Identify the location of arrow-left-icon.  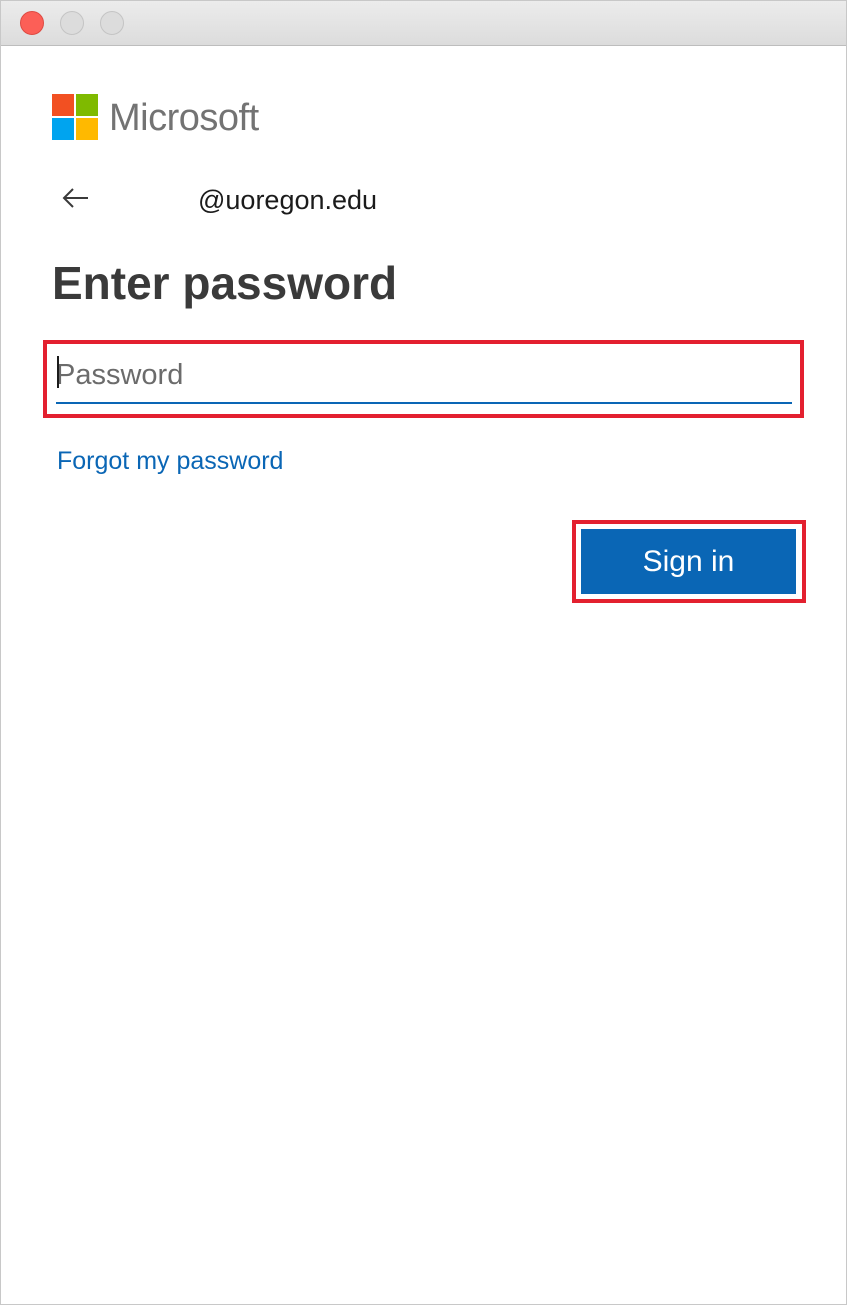
(75, 198).